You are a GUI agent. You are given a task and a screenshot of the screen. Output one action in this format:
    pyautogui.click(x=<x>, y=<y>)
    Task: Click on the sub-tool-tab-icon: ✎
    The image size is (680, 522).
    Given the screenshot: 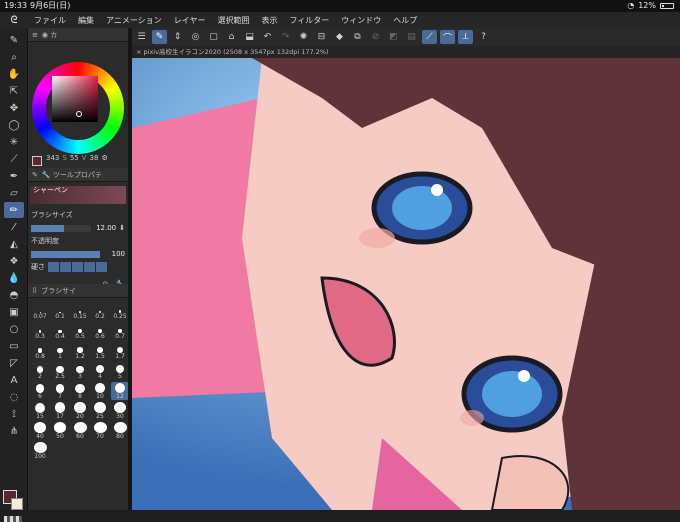 What is the action you would take?
    pyautogui.click(x=35, y=175)
    